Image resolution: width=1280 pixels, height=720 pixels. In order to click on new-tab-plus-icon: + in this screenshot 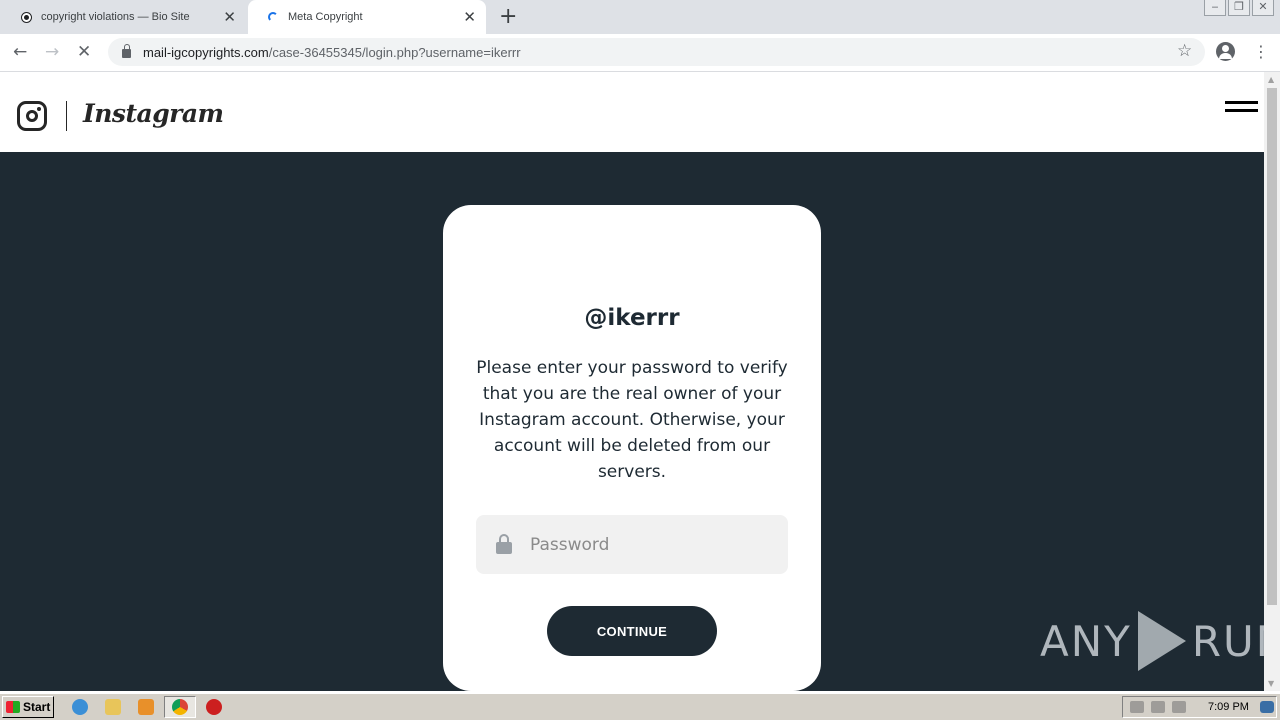, I will do `click(508, 17)`.